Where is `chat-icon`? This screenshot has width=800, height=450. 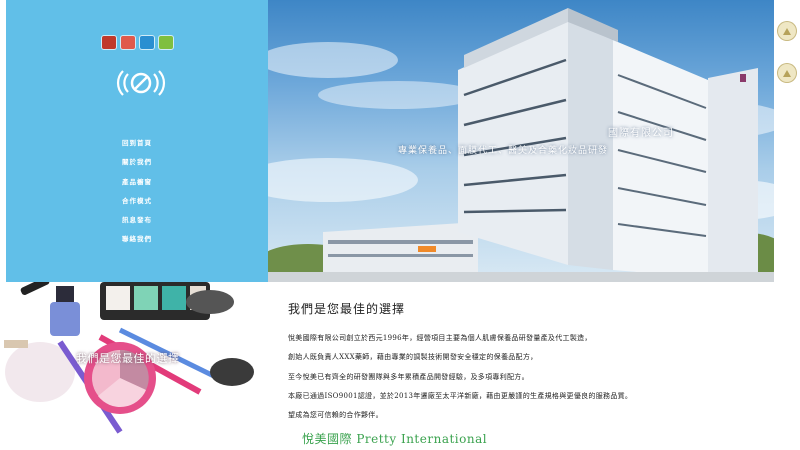
chat-icon is located at coordinates (166, 42).